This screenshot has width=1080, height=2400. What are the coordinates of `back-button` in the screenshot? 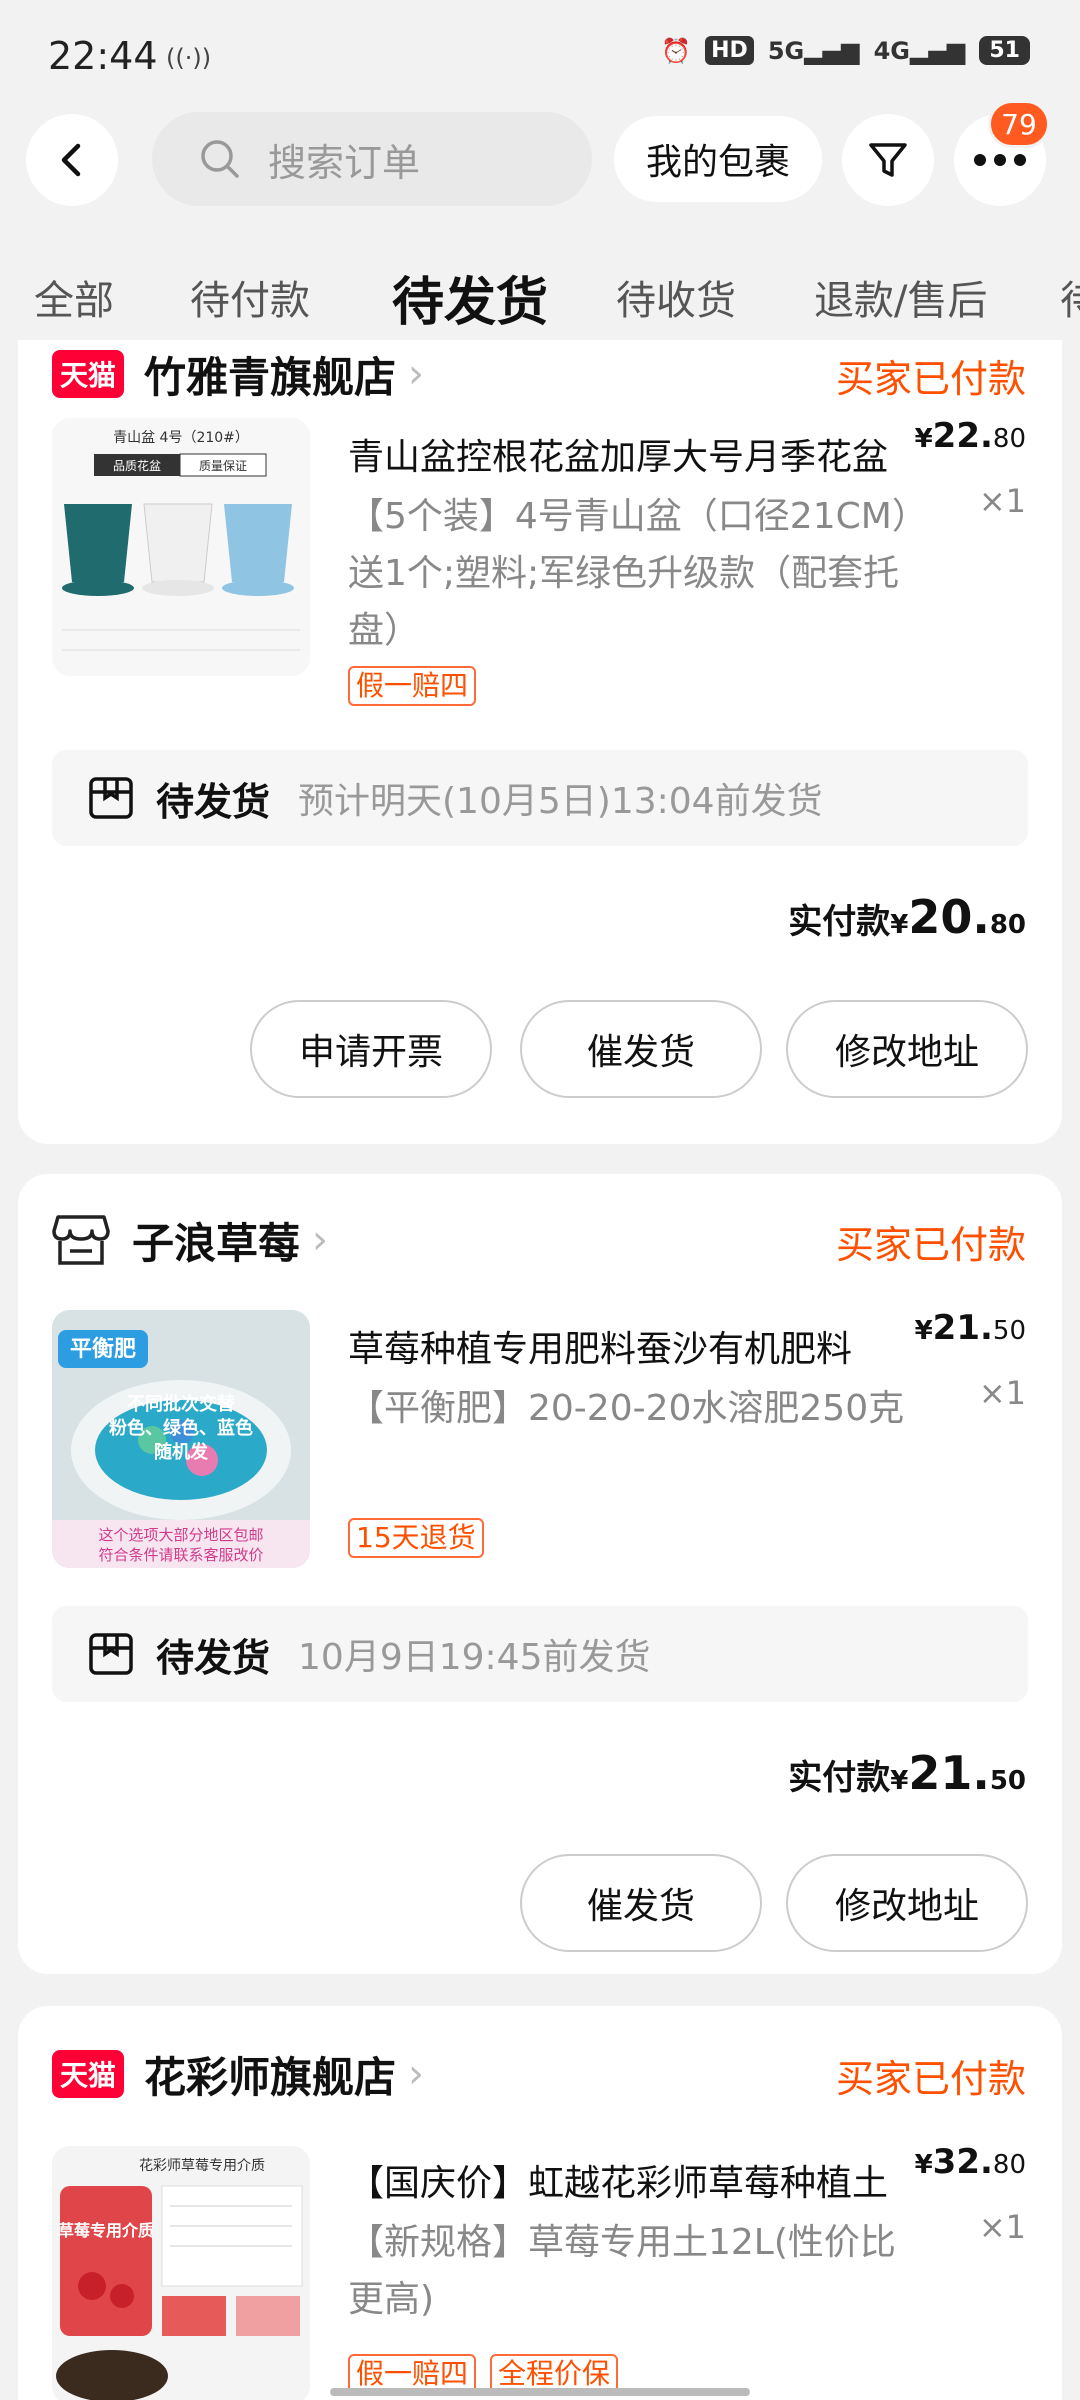 It's located at (72, 160).